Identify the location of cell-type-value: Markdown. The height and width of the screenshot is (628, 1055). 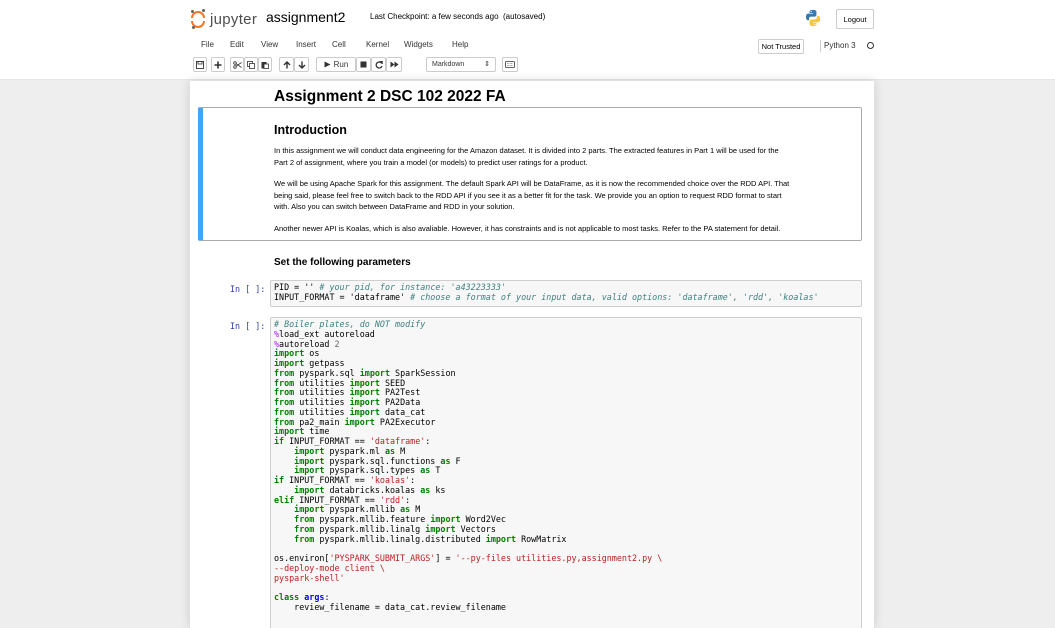
(448, 64).